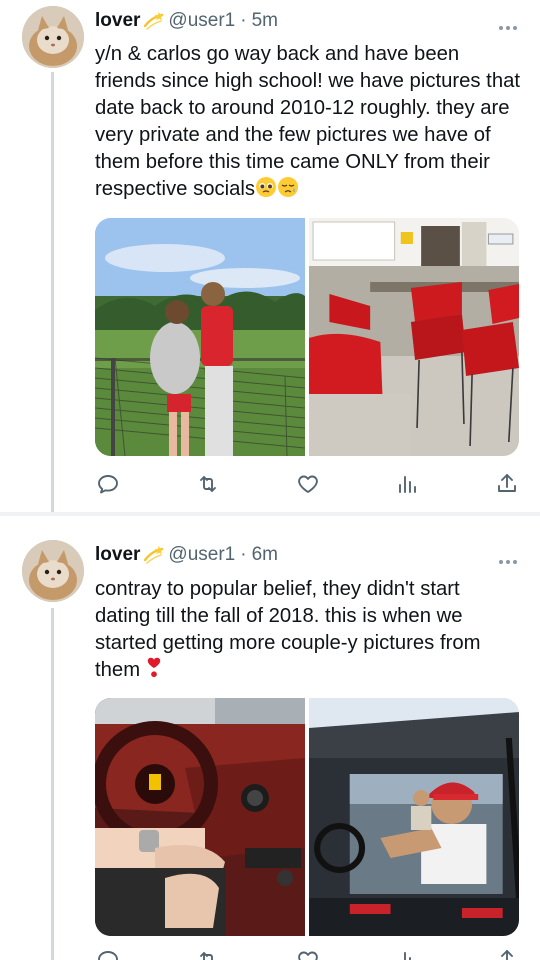 The image size is (540, 960). Describe the element at coordinates (53, 571) in the screenshot. I see `avatar` at that location.